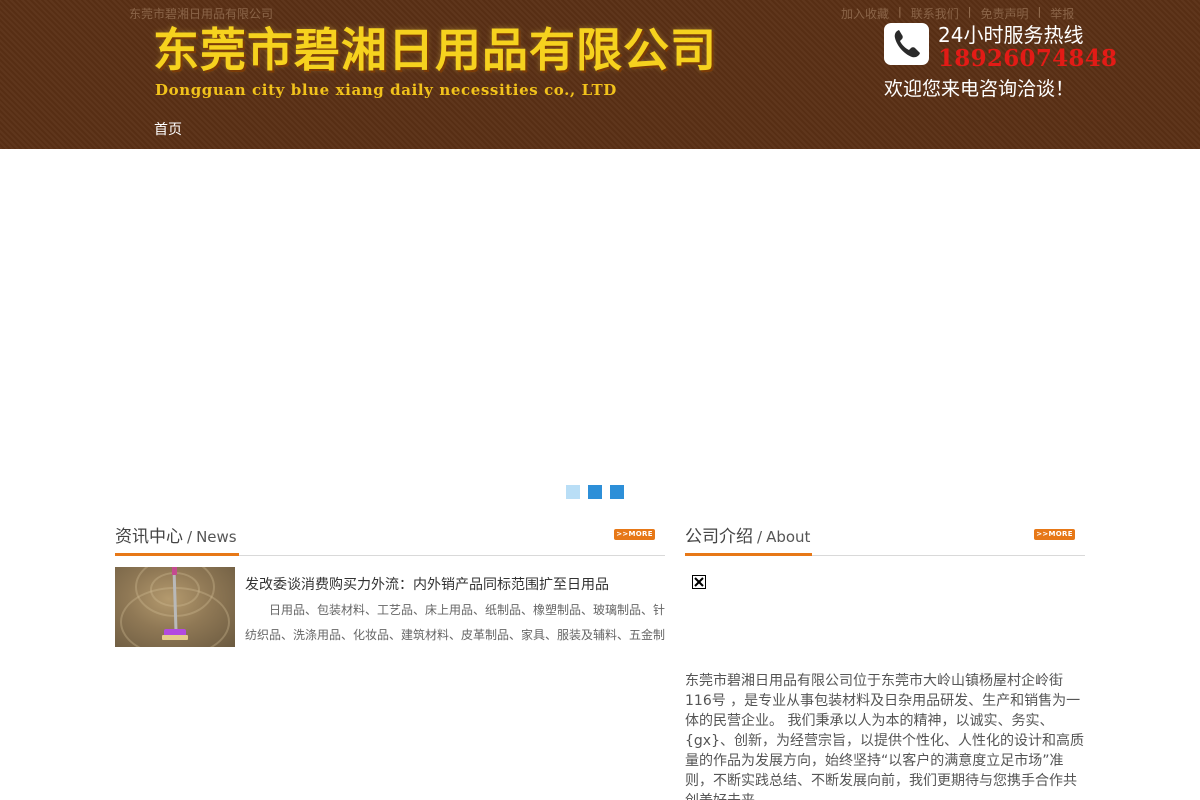 The height and width of the screenshot is (800, 1200). What do you see at coordinates (719, 537) in the screenshot?
I see `about-title-cn: 公司介绍` at bounding box center [719, 537].